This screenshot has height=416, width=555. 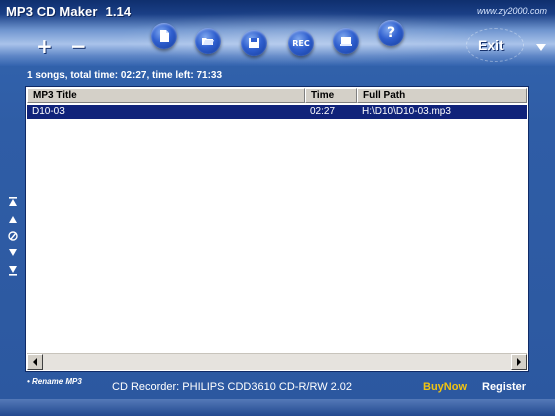 What do you see at coordinates (277, 361) in the screenshot?
I see `horizontal-scrollbar` at bounding box center [277, 361].